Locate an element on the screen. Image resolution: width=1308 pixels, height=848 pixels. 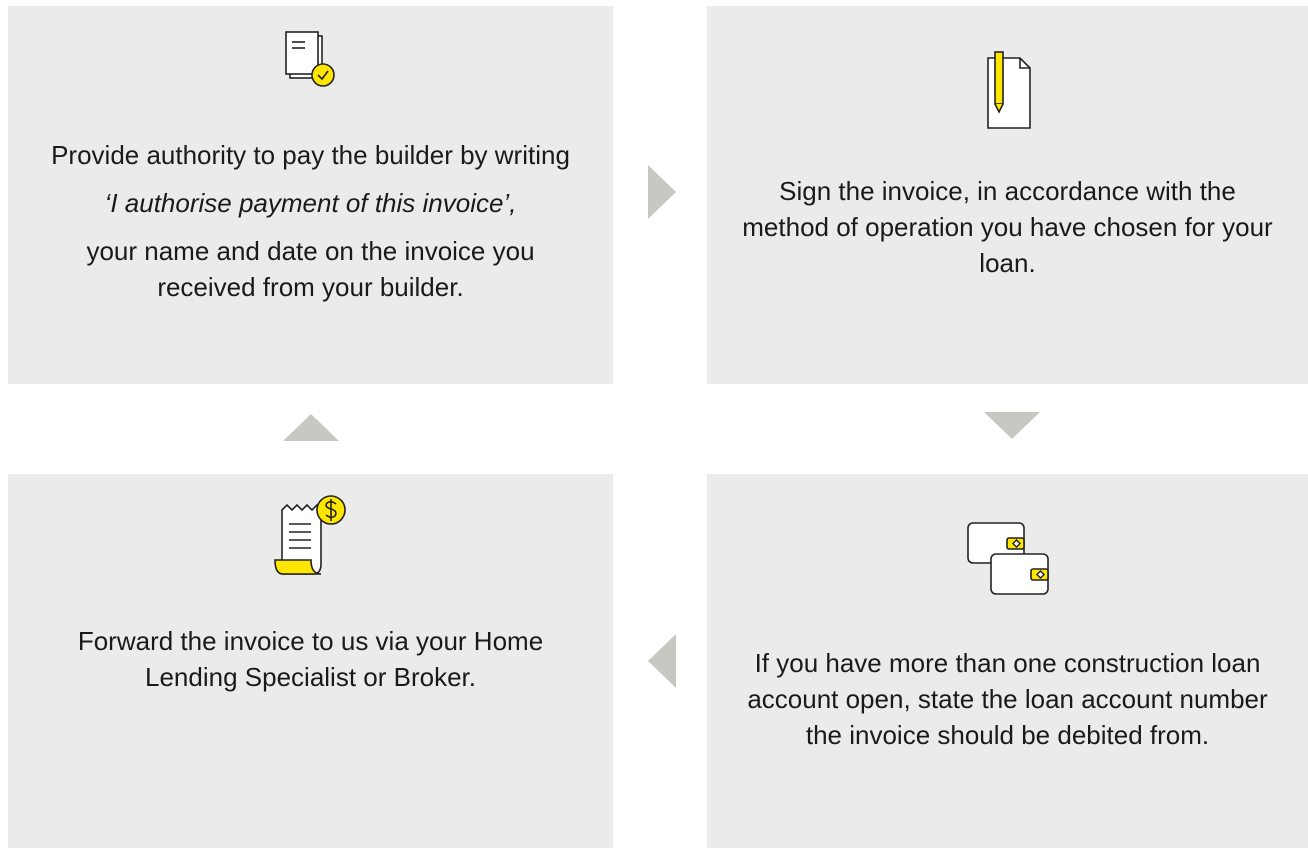
step-1-quote: ‘I authorise payment of this invoice’, is located at coordinates (310, 203).